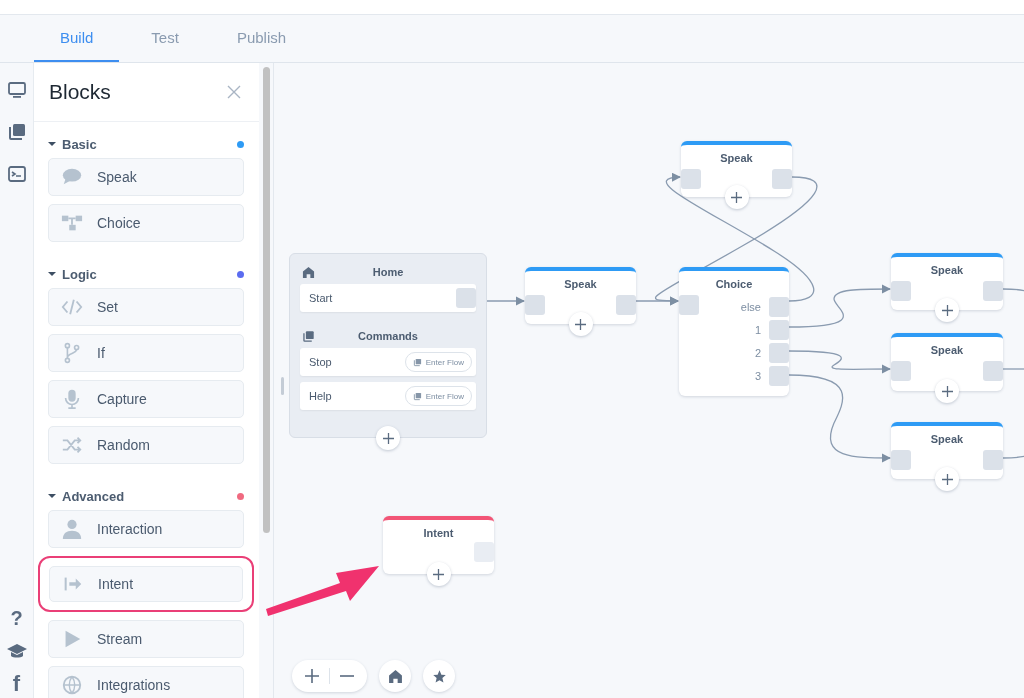 The width and height of the screenshot is (1024, 698). I want to click on star-icon, so click(439, 676).